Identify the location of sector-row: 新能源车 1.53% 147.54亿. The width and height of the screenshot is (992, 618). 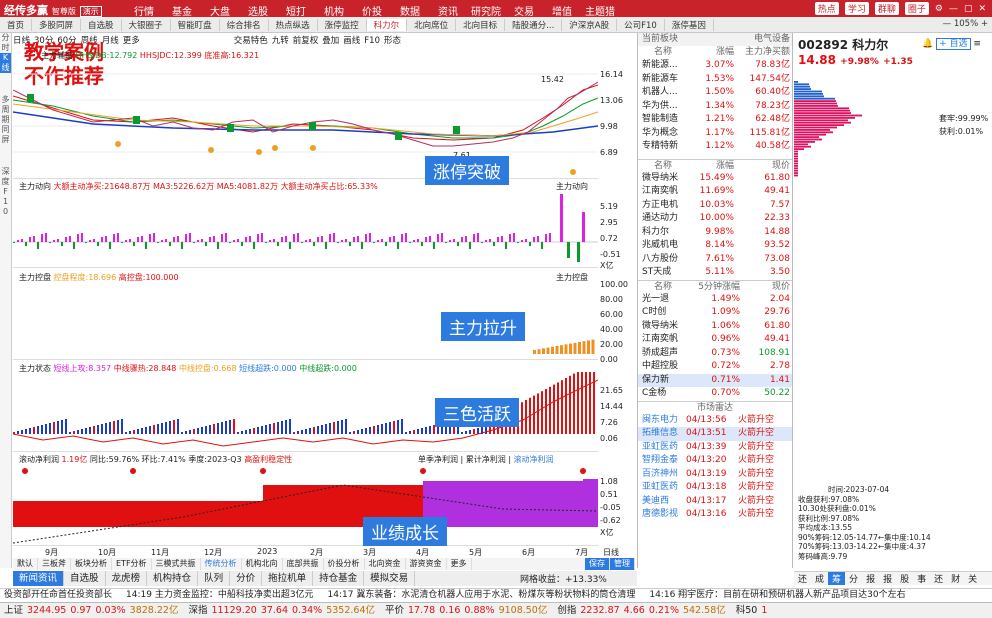
(715, 80).